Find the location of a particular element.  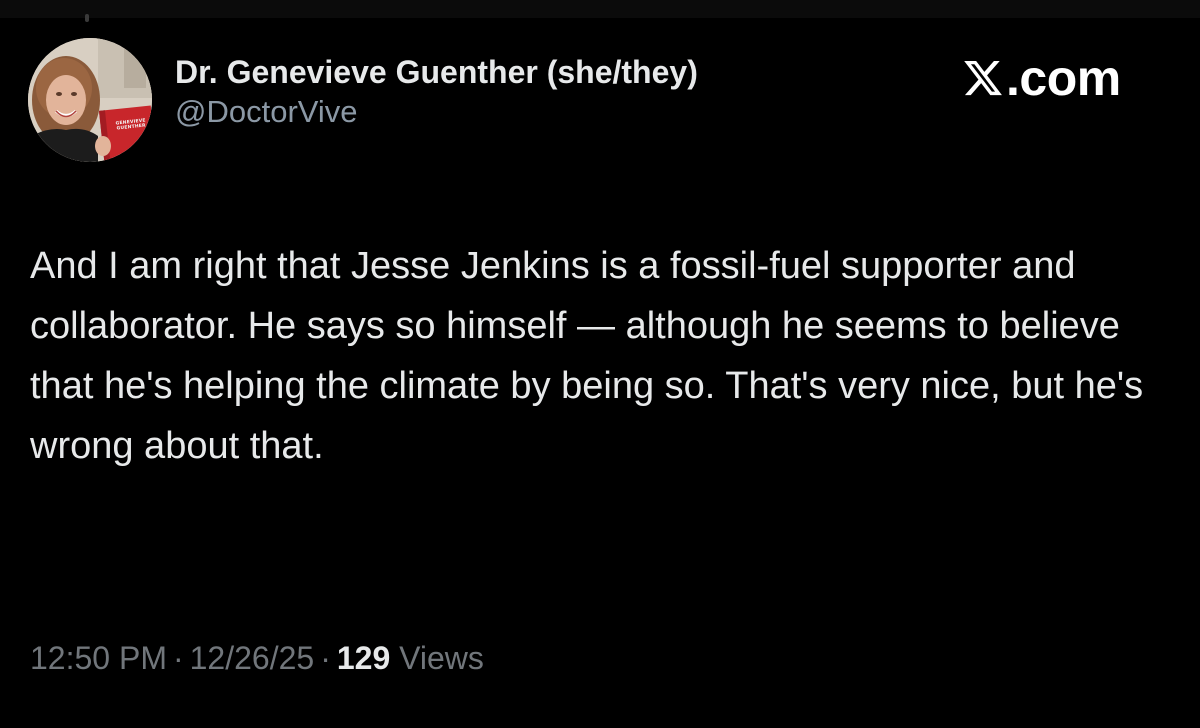

views-label: Views is located at coordinates (441, 658).